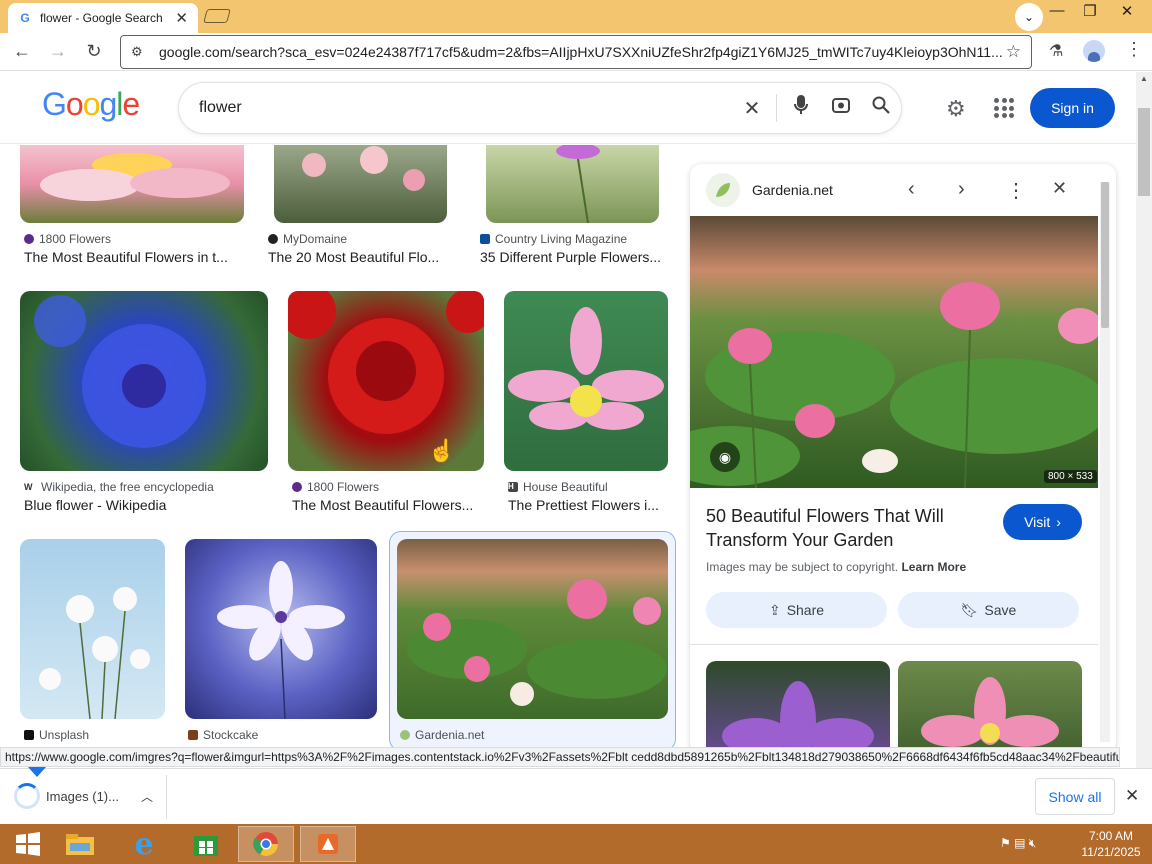 This screenshot has height=864, width=1152. Describe the element at coordinates (1072, 108) in the screenshot. I see `sign-in-button: Sign in` at that location.